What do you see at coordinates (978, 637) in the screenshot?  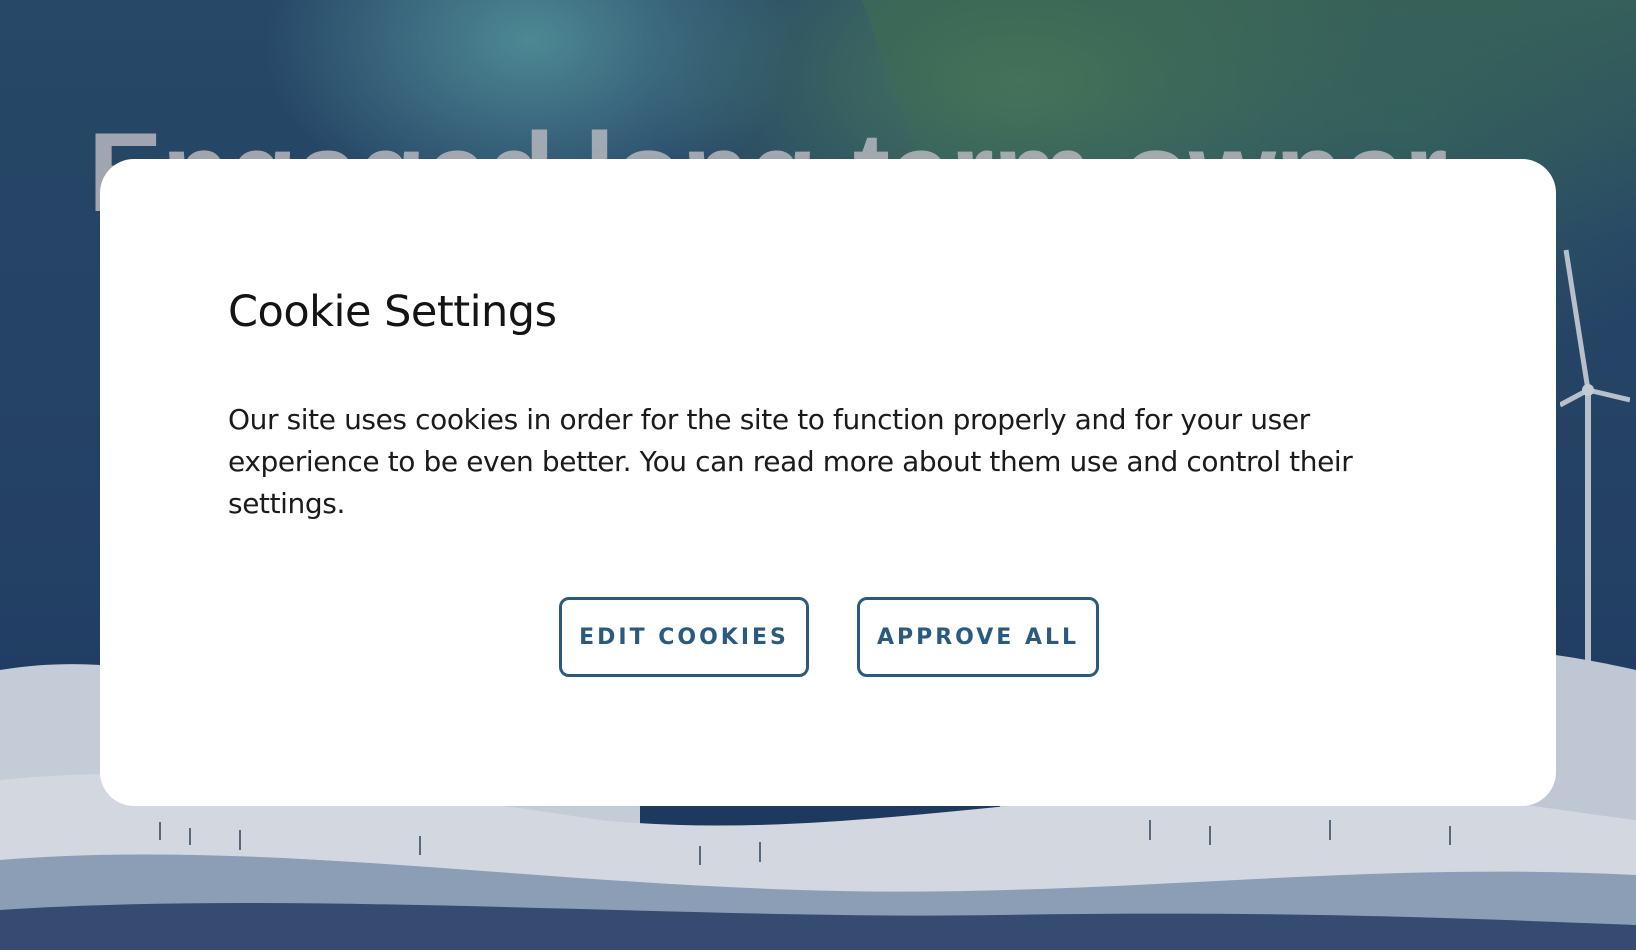 I see `approve-all-button: APPROVE ALL` at bounding box center [978, 637].